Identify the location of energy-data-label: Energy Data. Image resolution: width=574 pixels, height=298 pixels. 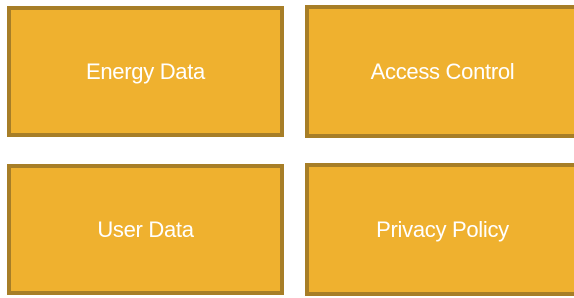
(145, 71).